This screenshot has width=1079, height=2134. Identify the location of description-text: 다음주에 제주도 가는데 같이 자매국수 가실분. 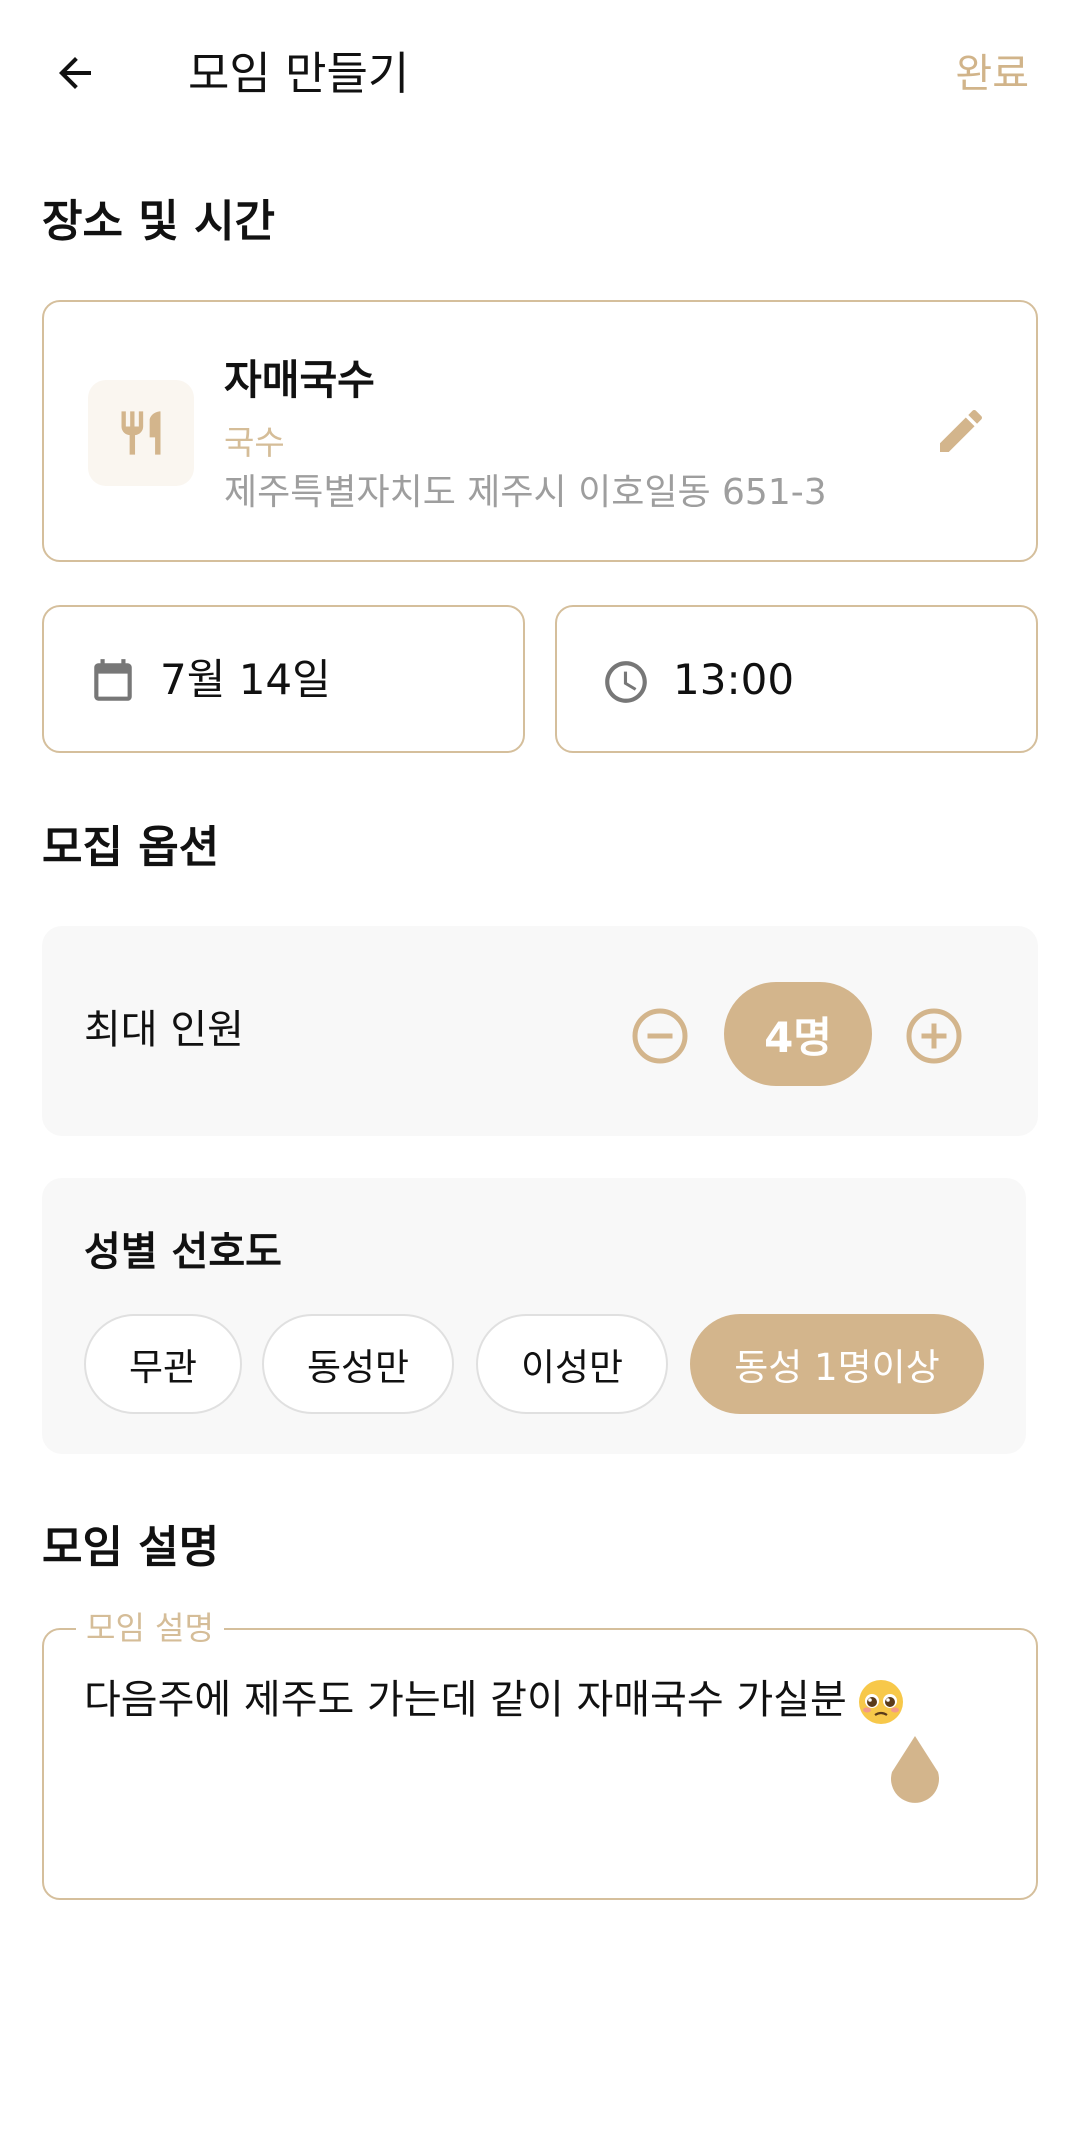
(494, 1700).